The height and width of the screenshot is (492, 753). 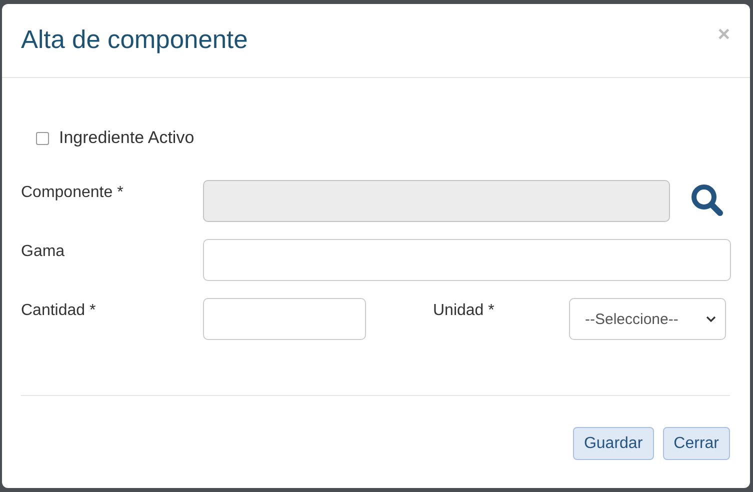 I want to click on field-label: Componente *, so click(x=72, y=192).